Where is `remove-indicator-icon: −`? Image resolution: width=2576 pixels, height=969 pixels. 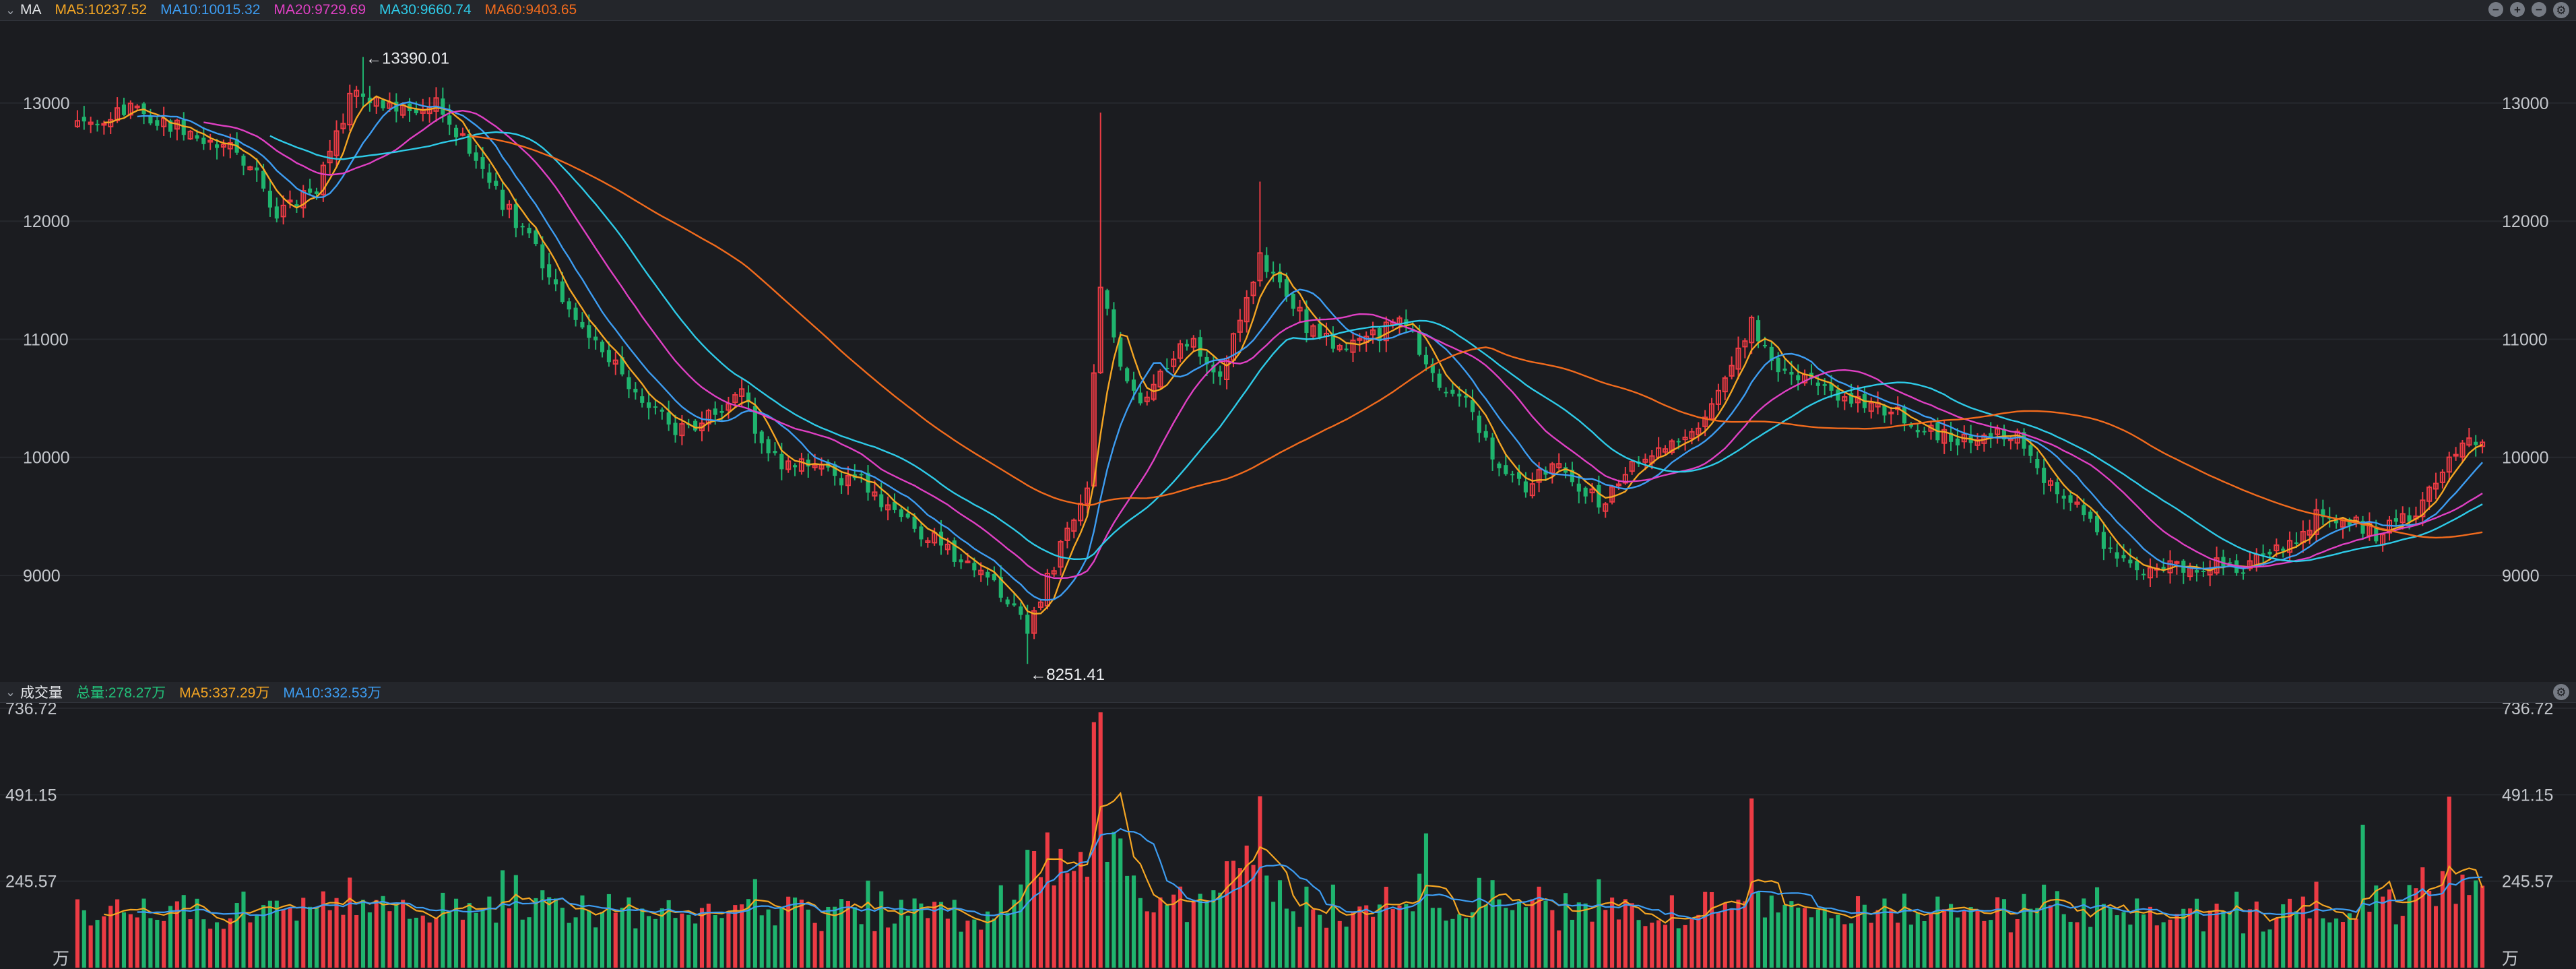
remove-indicator-icon: − is located at coordinates (2539, 9).